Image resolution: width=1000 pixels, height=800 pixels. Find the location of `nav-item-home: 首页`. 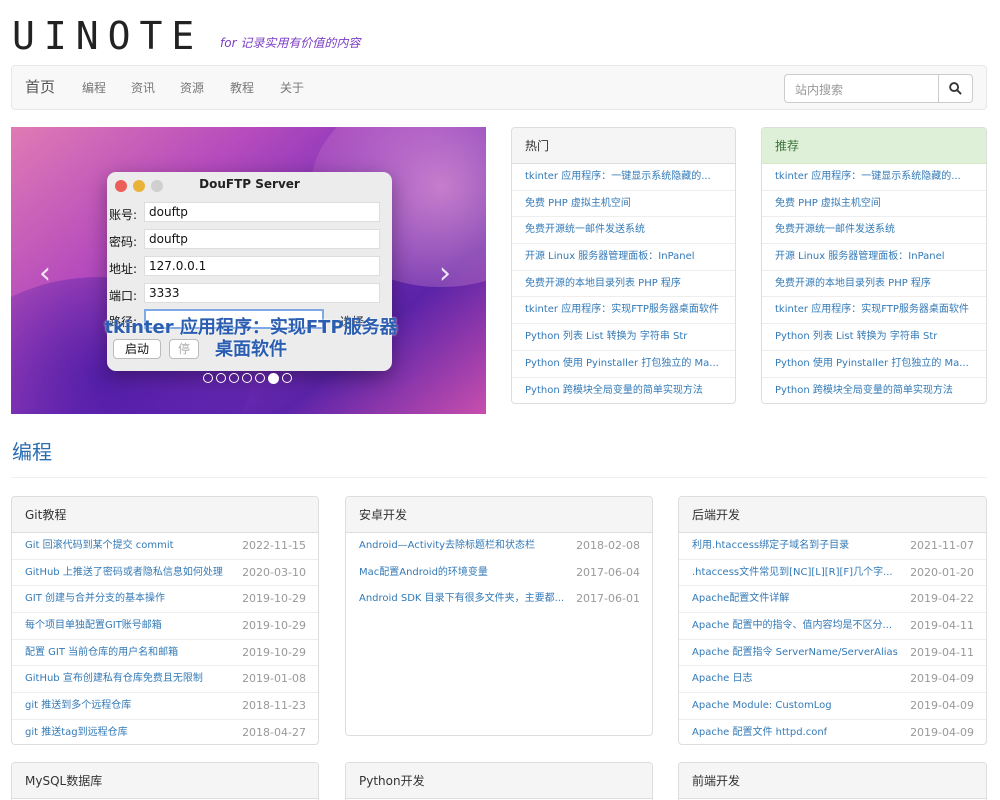

nav-item-home: 首页 is located at coordinates (40, 87).